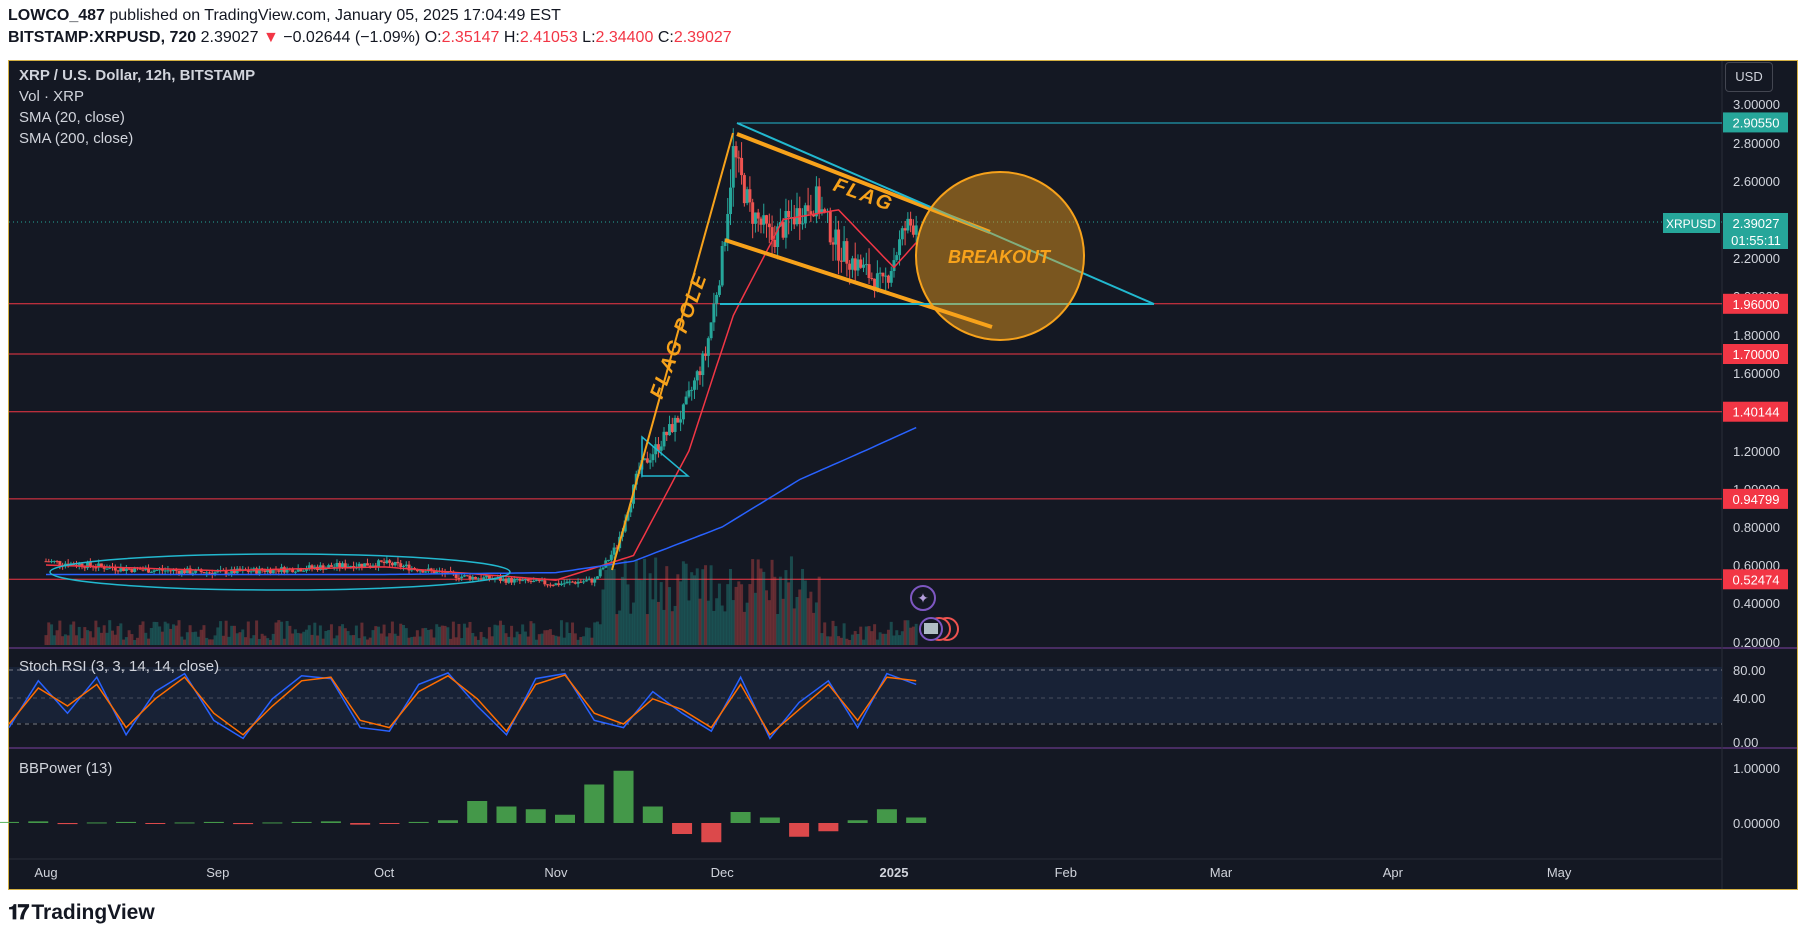  What do you see at coordinates (463, 806) in the screenshot?
I see `bbpower-histogram` at bounding box center [463, 806].